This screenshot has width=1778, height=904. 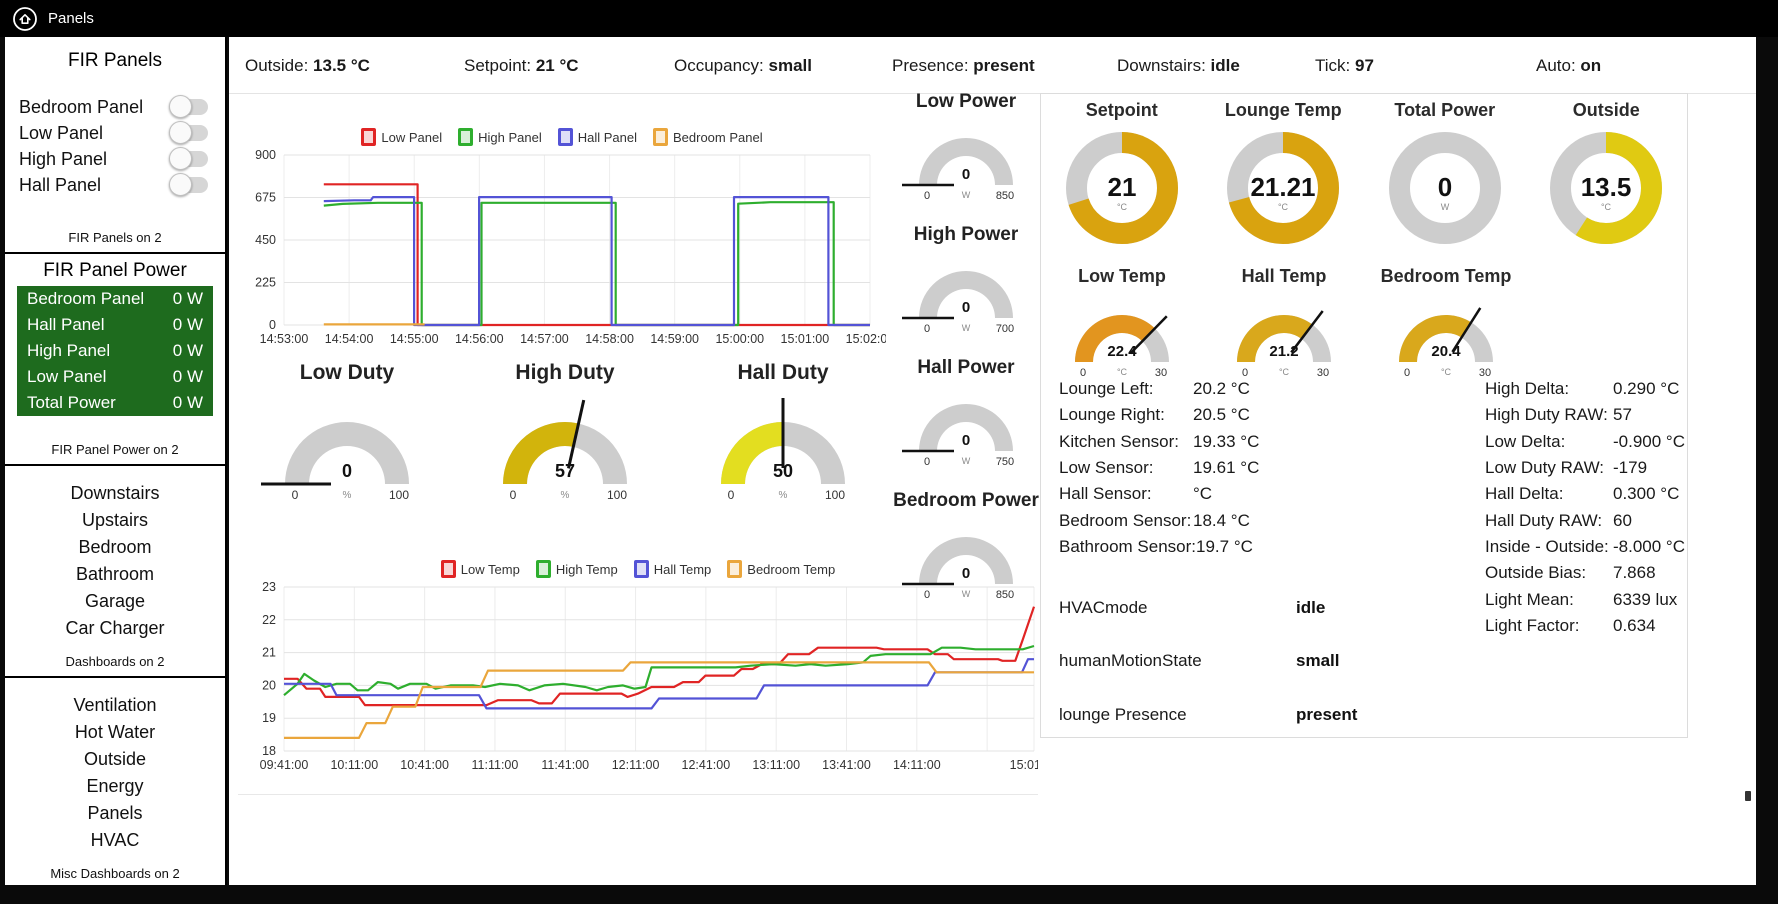 What do you see at coordinates (1545, 468) in the screenshot?
I see `readout-label: Low Duty RAW:` at bounding box center [1545, 468].